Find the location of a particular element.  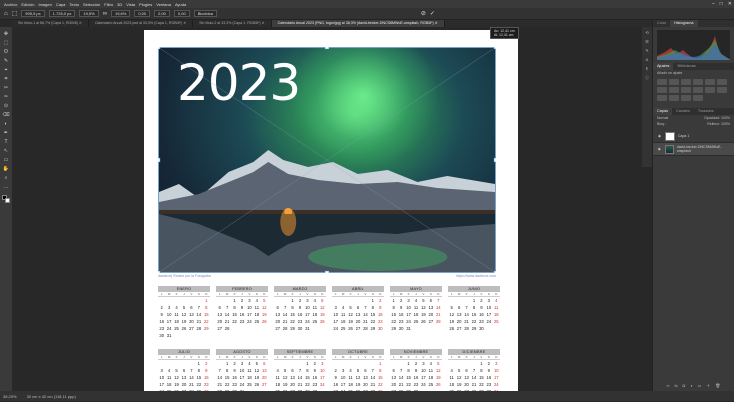

lookup-icon is located at coordinates (710, 90).